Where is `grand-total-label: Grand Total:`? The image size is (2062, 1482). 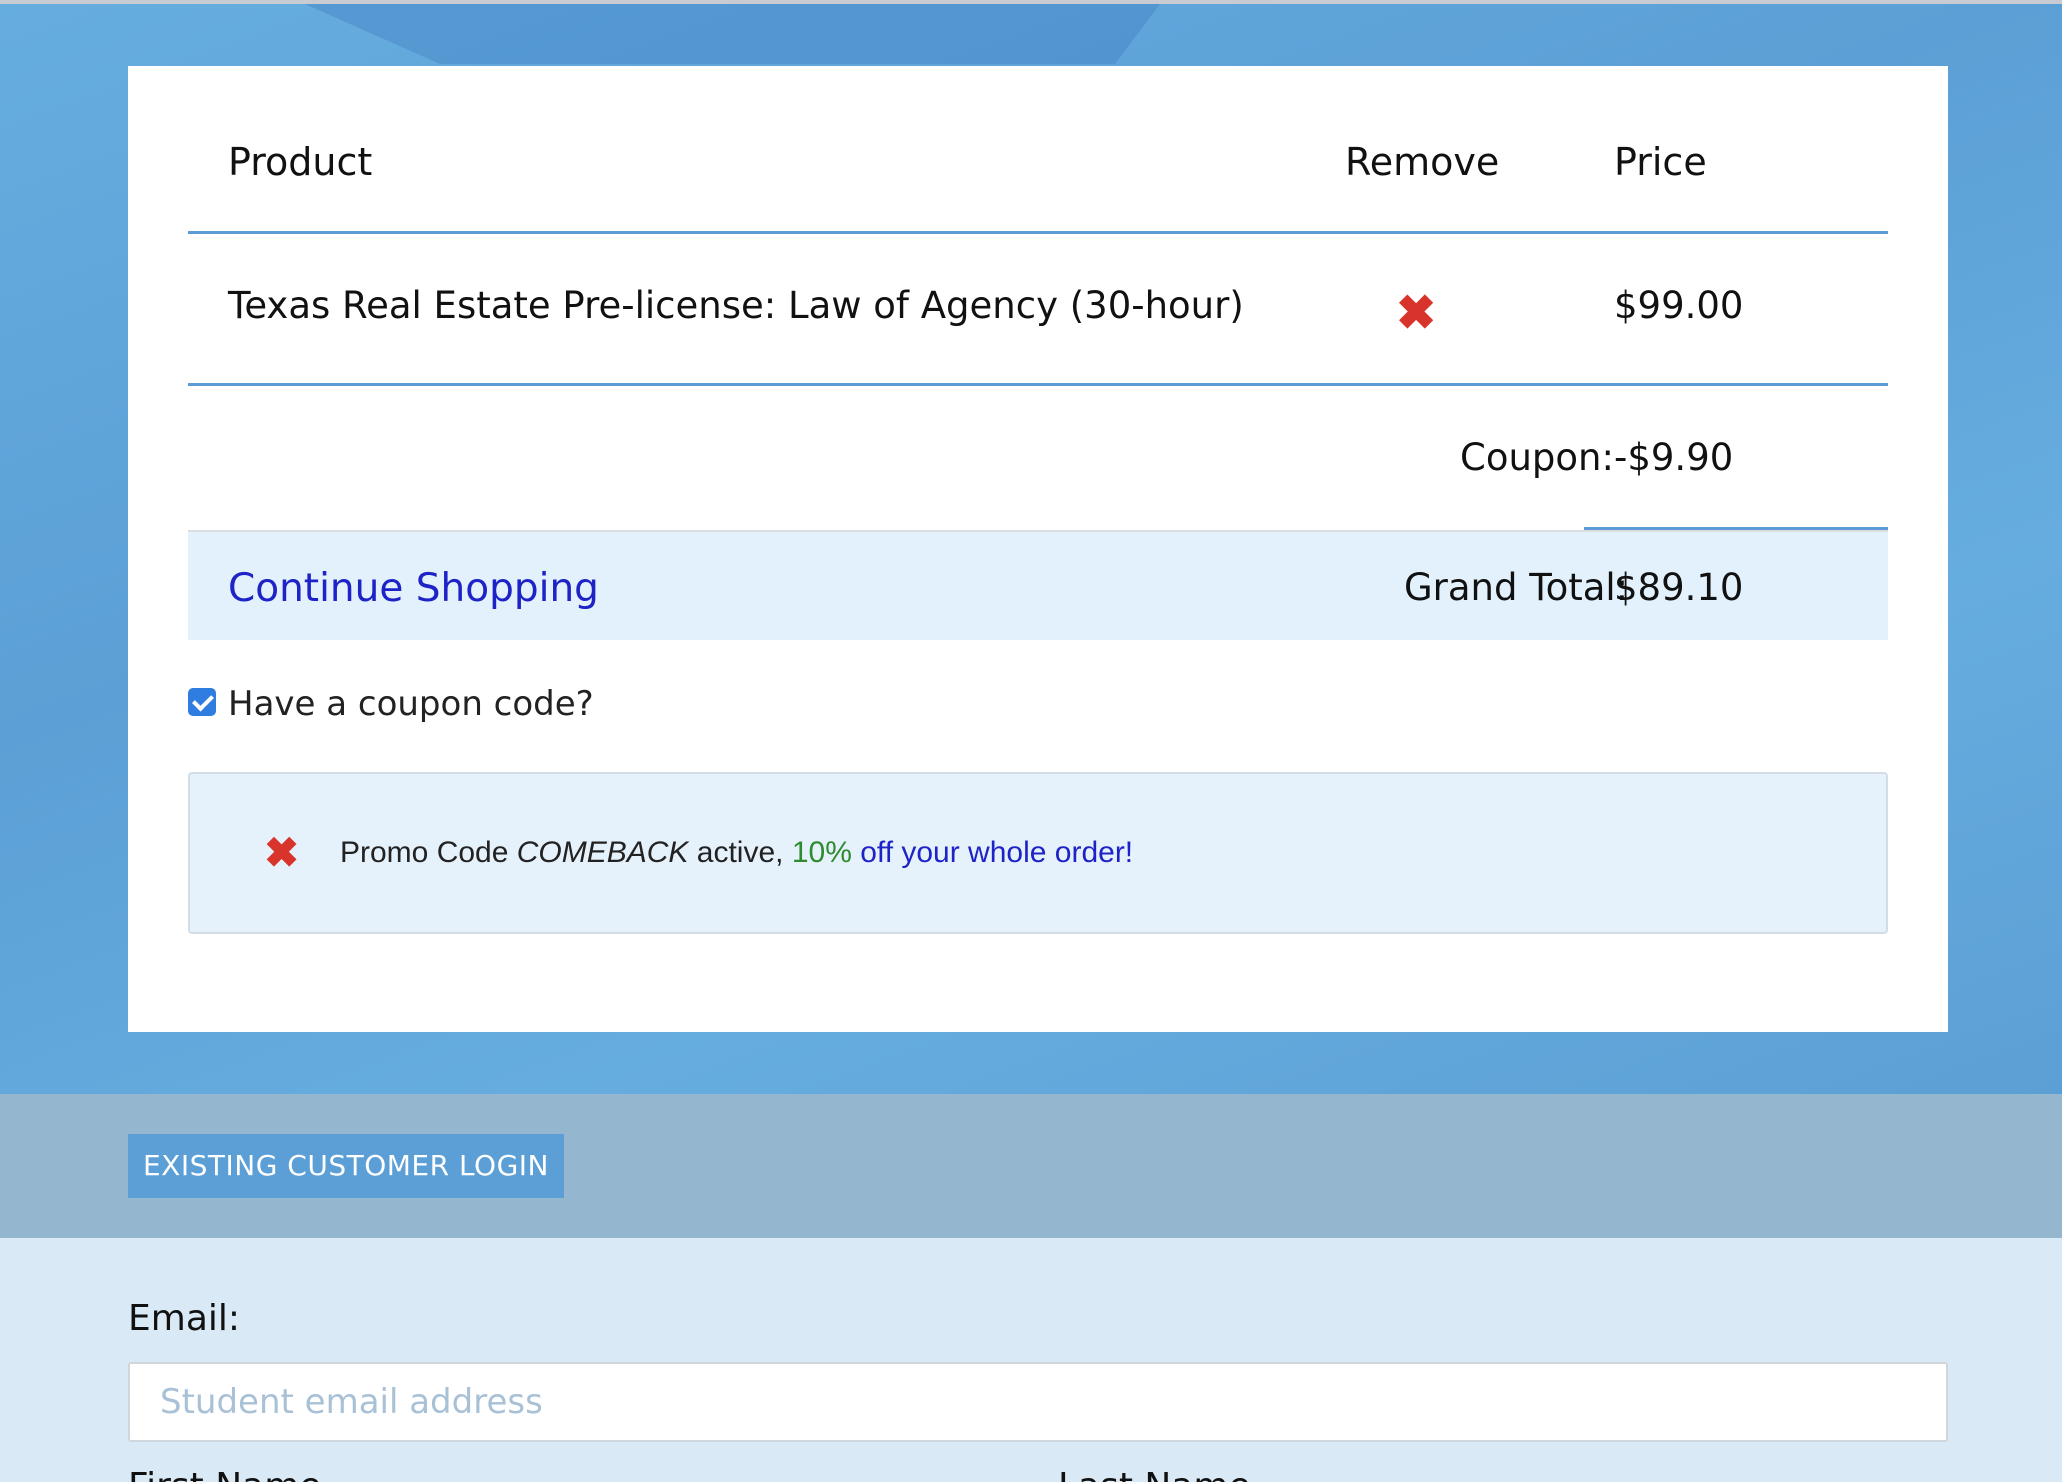
grand-total-label: Grand Total: is located at coordinates (1516, 587).